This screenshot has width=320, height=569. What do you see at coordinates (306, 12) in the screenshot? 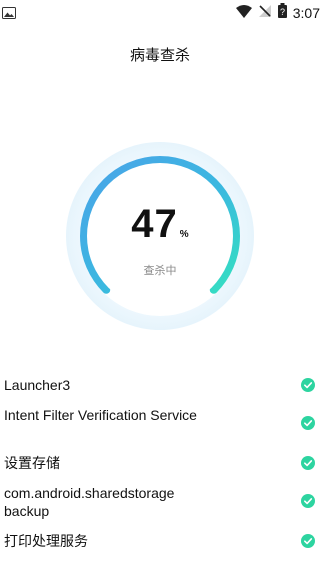
I see `clock: 3:07` at bounding box center [306, 12].